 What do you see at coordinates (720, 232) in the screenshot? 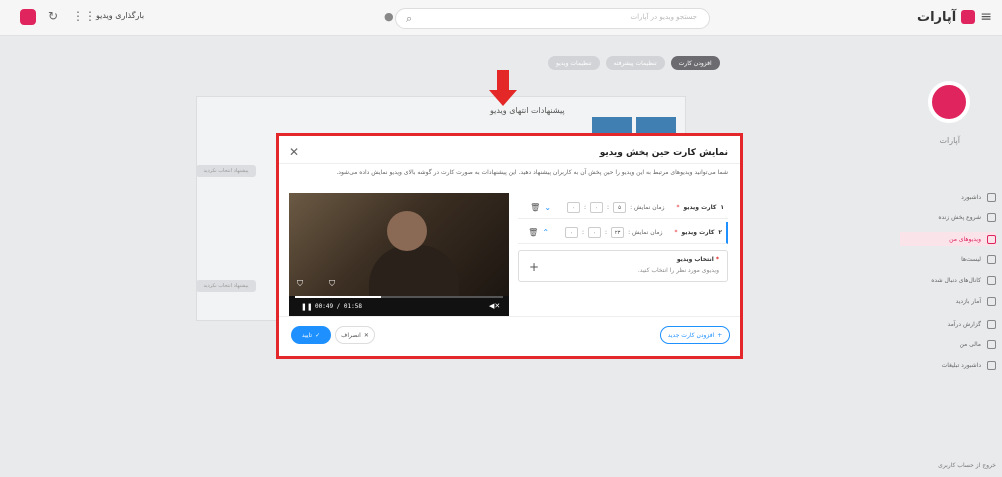
I see `card-number: ۲` at bounding box center [720, 232].